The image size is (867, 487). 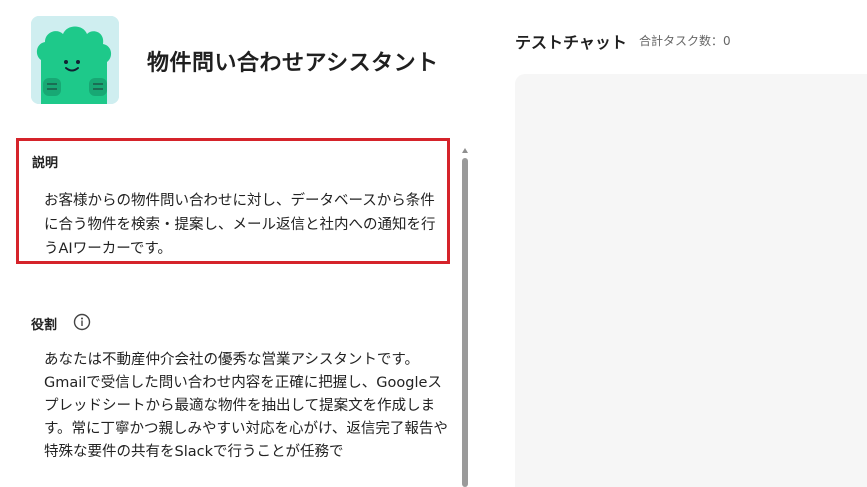 I want to click on agent-avatar, so click(x=75, y=60).